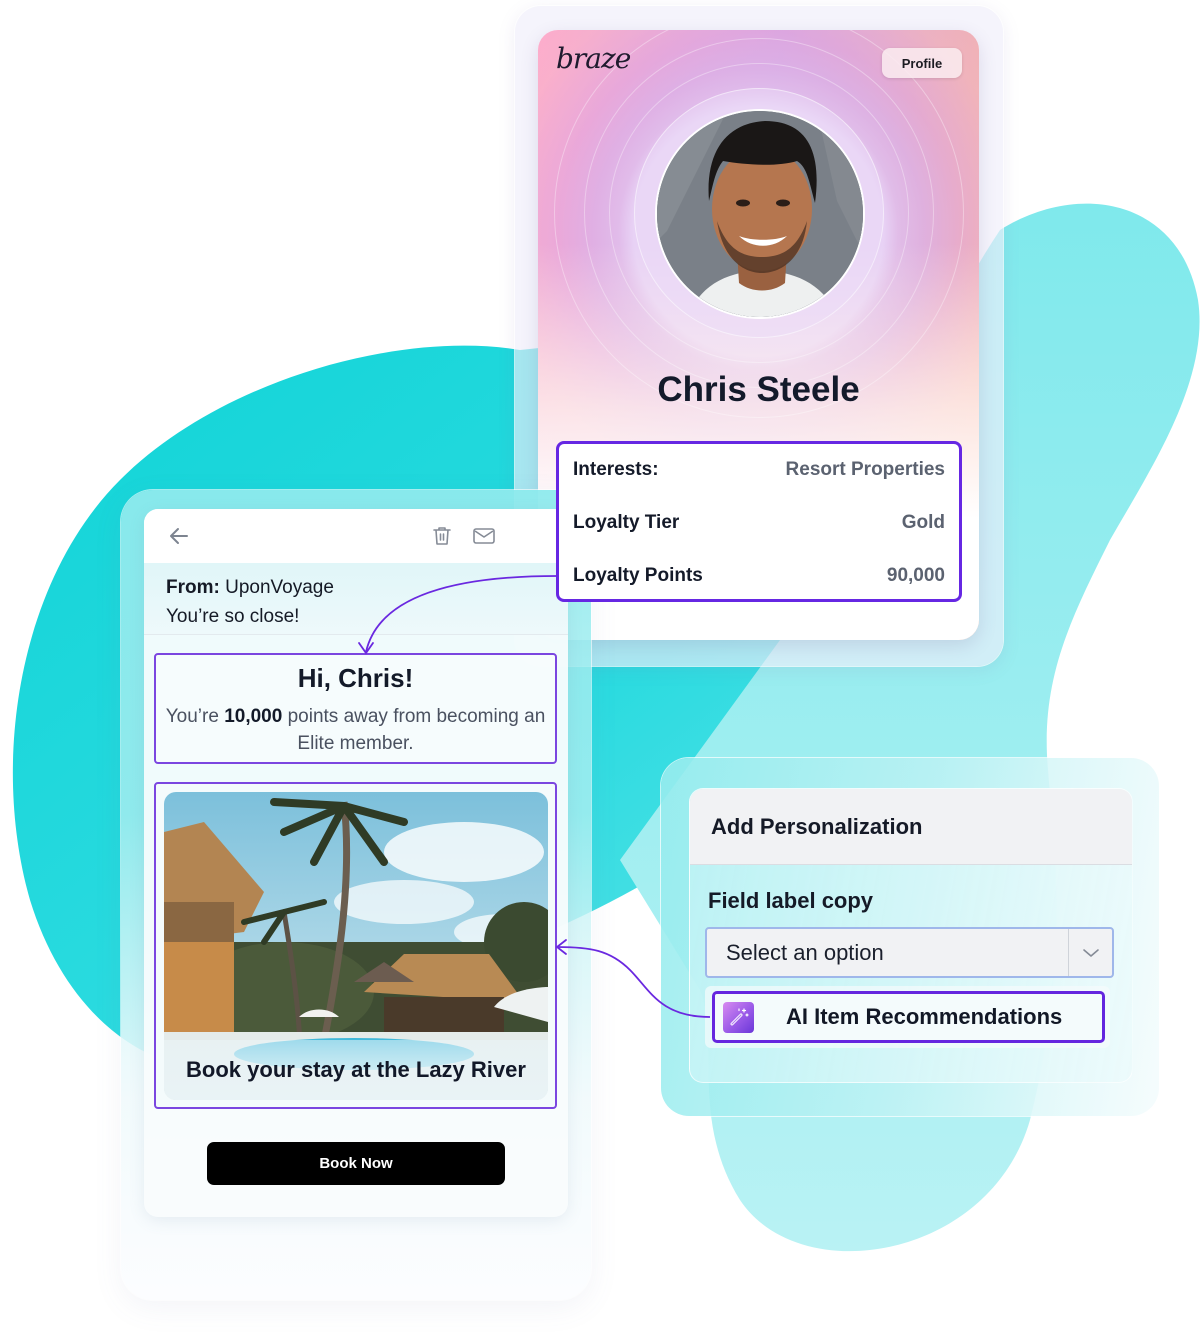 The width and height of the screenshot is (1200, 1337). Describe the element at coordinates (593, 58) in the screenshot. I see `braze-logo: braze` at that location.